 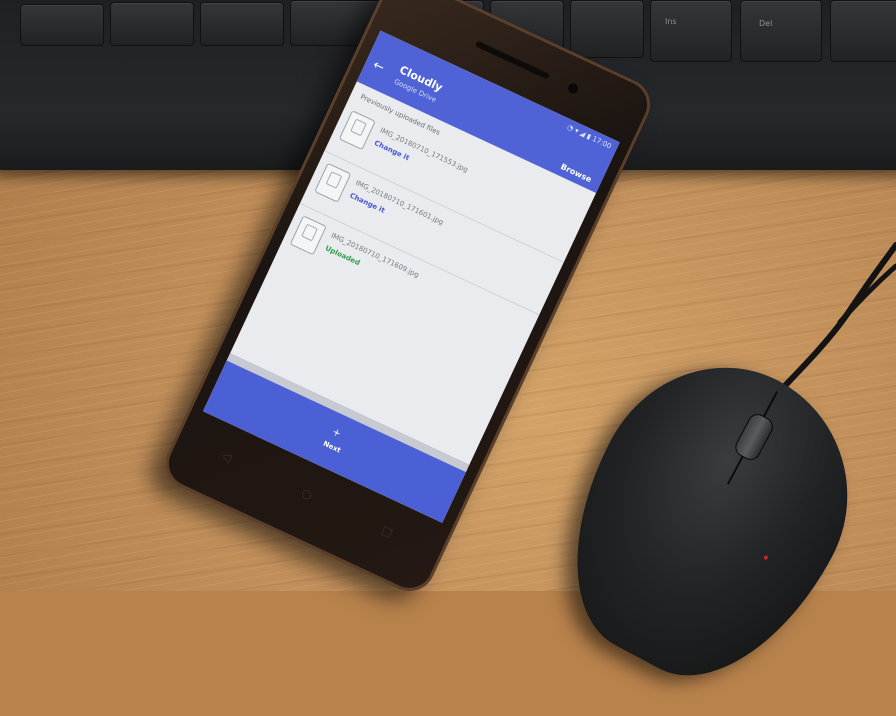 What do you see at coordinates (576, 173) in the screenshot?
I see `browse-button: Browse` at bounding box center [576, 173].